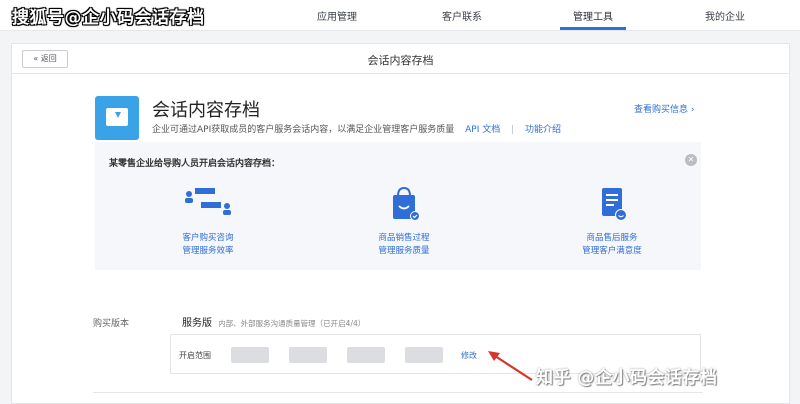  Describe the element at coordinates (208, 251) in the screenshot. I see `feature-line2: 管理服务效率` at that location.